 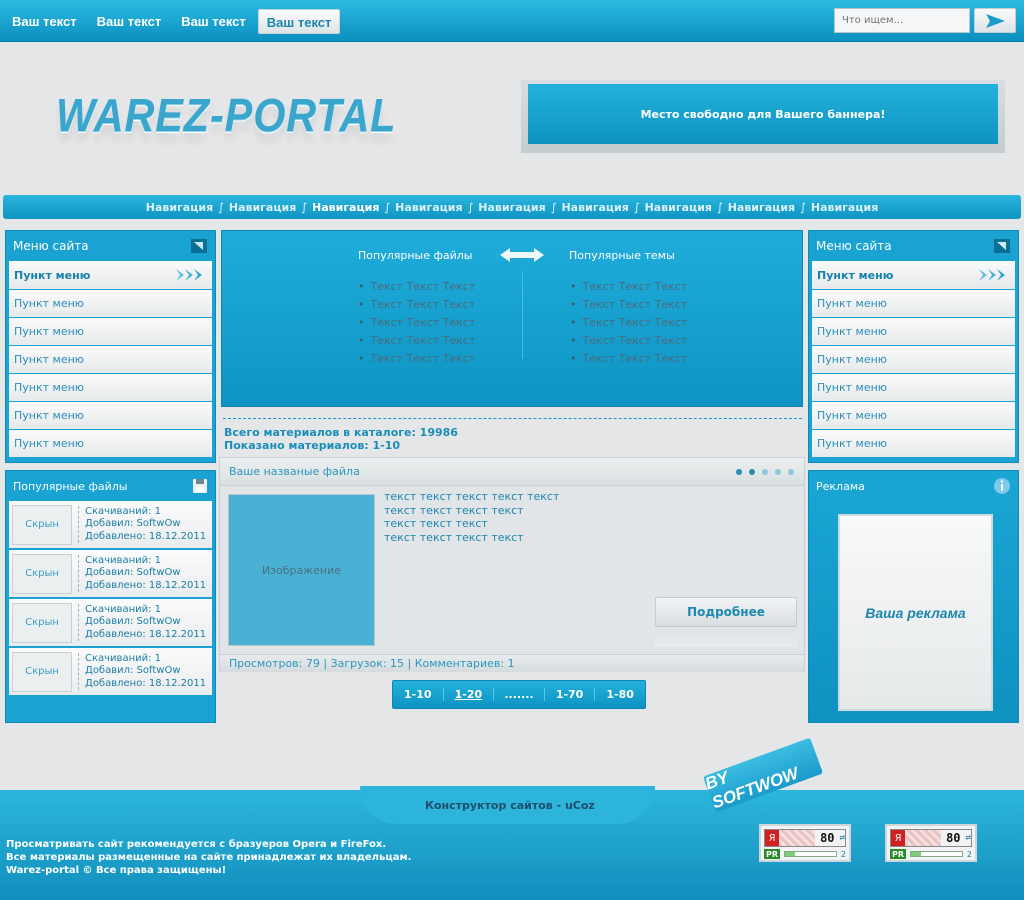 What do you see at coordinates (772, 854) in the screenshot?
I see `counter-pr: PR` at bounding box center [772, 854].